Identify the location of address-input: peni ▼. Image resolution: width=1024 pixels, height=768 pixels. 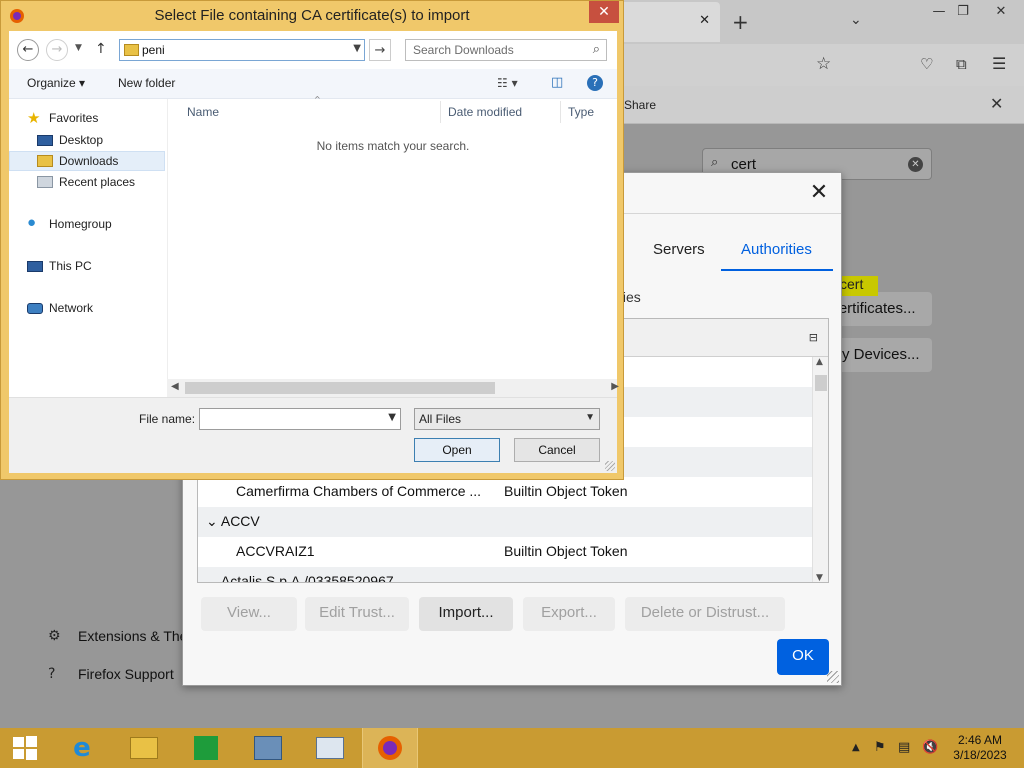
(242, 50).